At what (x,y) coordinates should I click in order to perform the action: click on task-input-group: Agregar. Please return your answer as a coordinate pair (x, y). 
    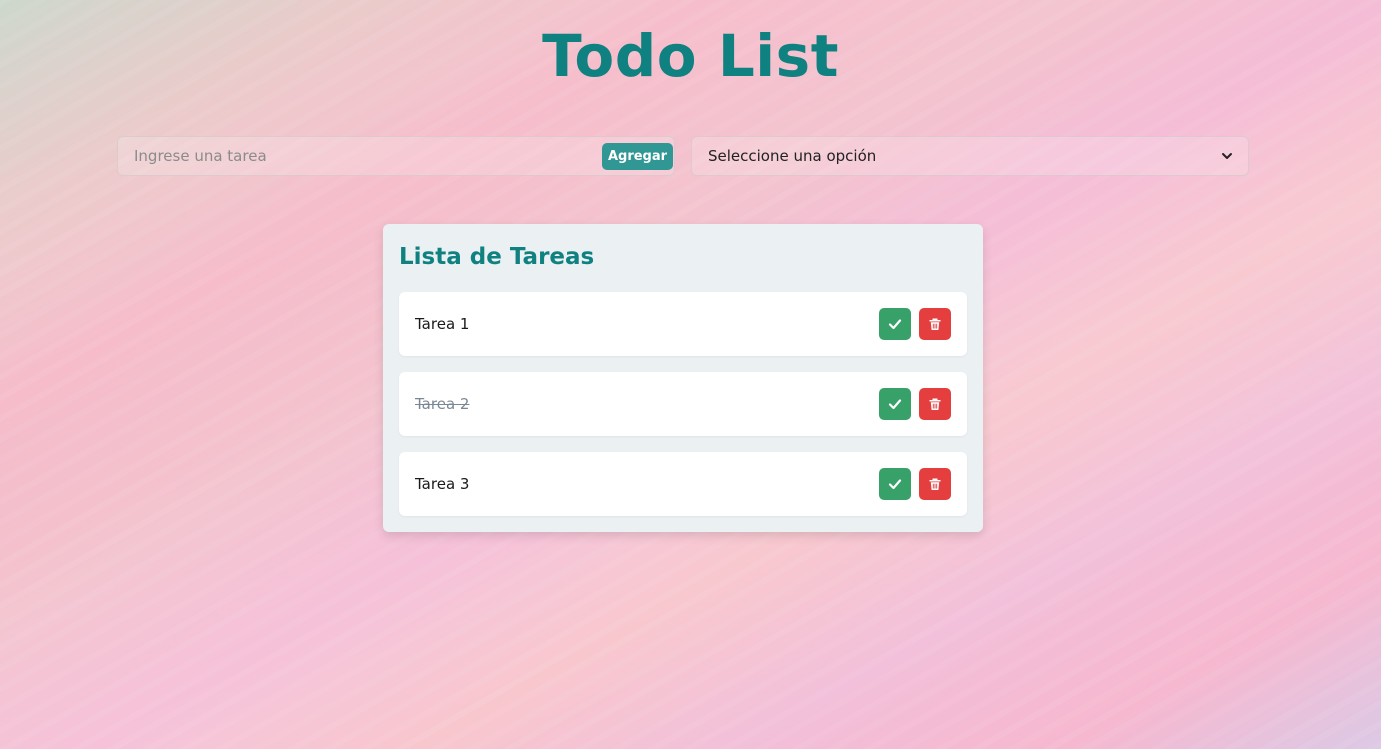
    Looking at the image, I should click on (396, 156).